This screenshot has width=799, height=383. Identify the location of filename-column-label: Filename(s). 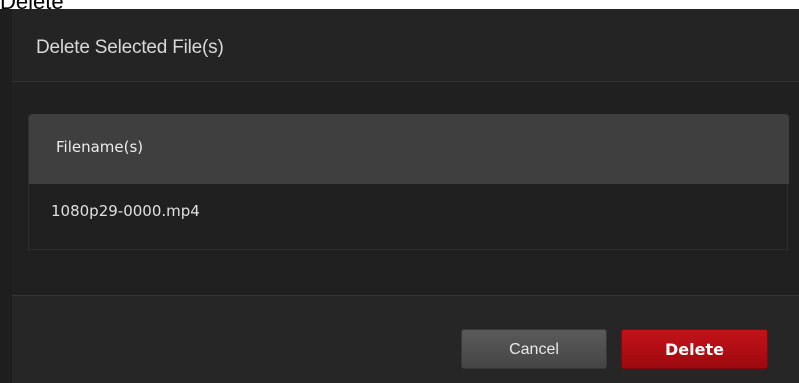
(100, 147).